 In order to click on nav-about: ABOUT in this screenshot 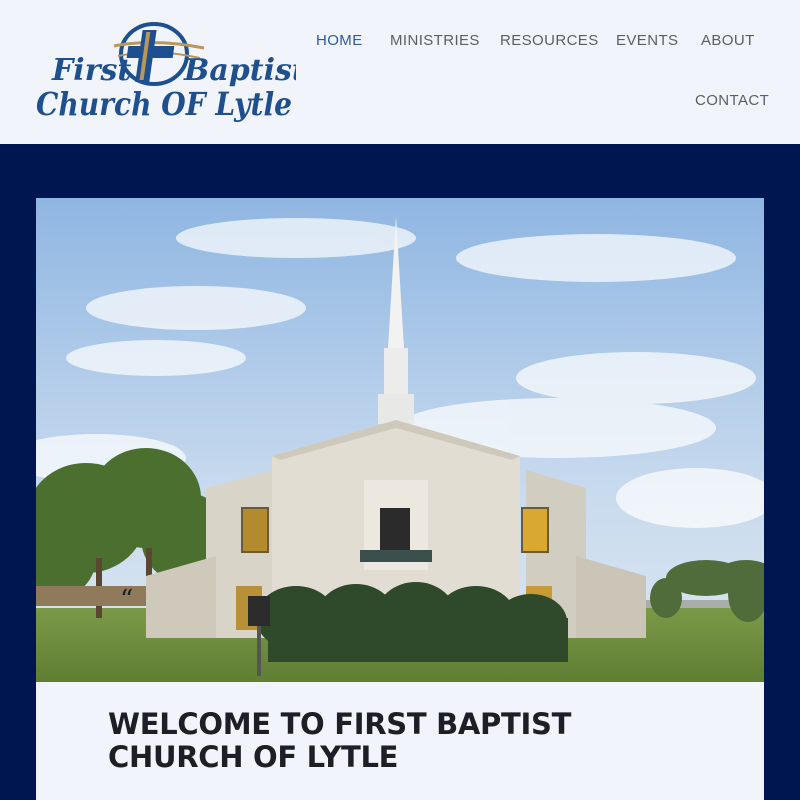, I will do `click(728, 40)`.